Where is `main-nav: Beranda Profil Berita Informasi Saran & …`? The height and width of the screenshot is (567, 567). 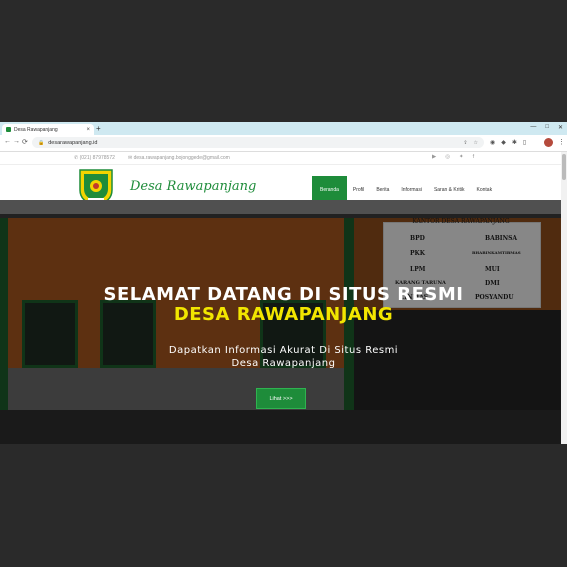 main-nav: Beranda Profil Berita Informasi Saran & … is located at coordinates (405, 189).